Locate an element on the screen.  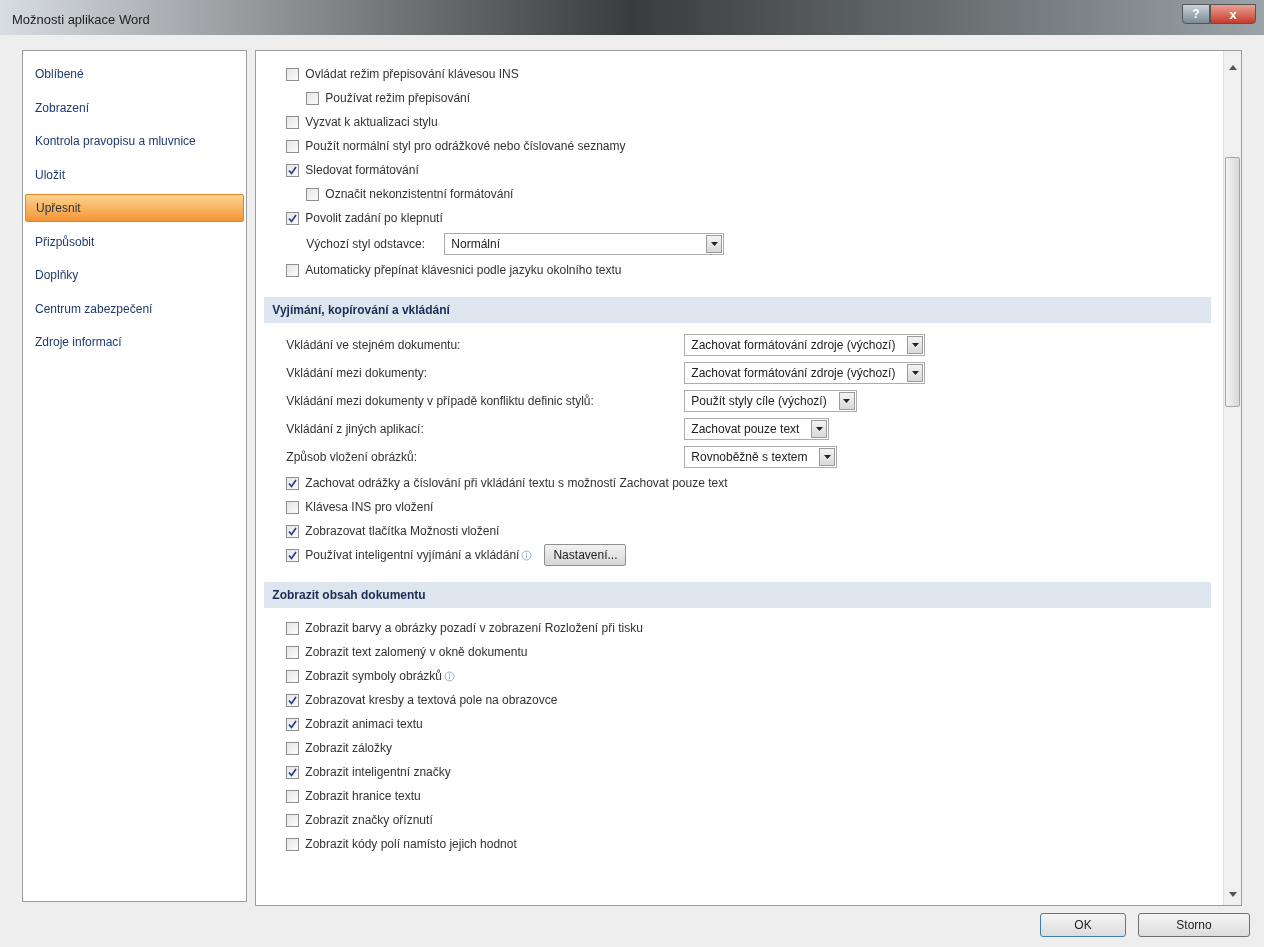
checkbox-label: Automaticky přepínat klávesnici podle jazyku okolního textu is located at coordinates (463, 270).